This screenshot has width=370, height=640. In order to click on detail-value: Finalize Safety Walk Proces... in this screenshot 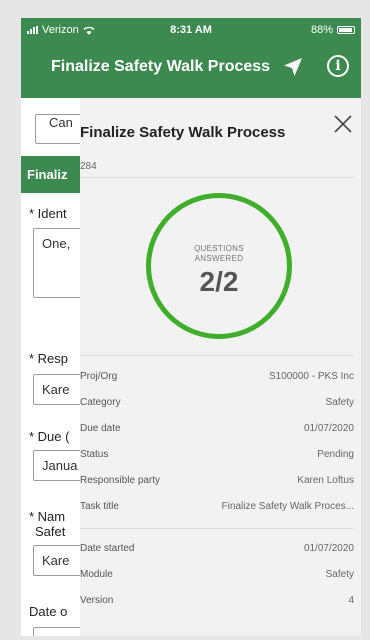, I will do `click(287, 506)`.